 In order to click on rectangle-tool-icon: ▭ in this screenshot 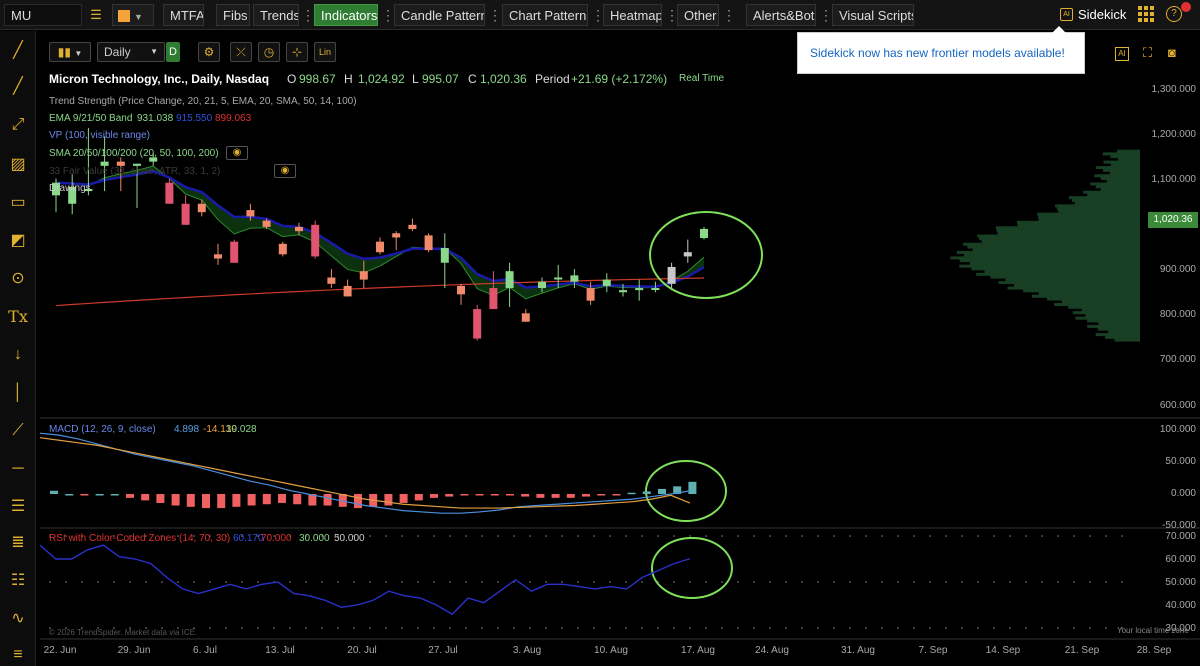, I will do `click(18, 203)`.